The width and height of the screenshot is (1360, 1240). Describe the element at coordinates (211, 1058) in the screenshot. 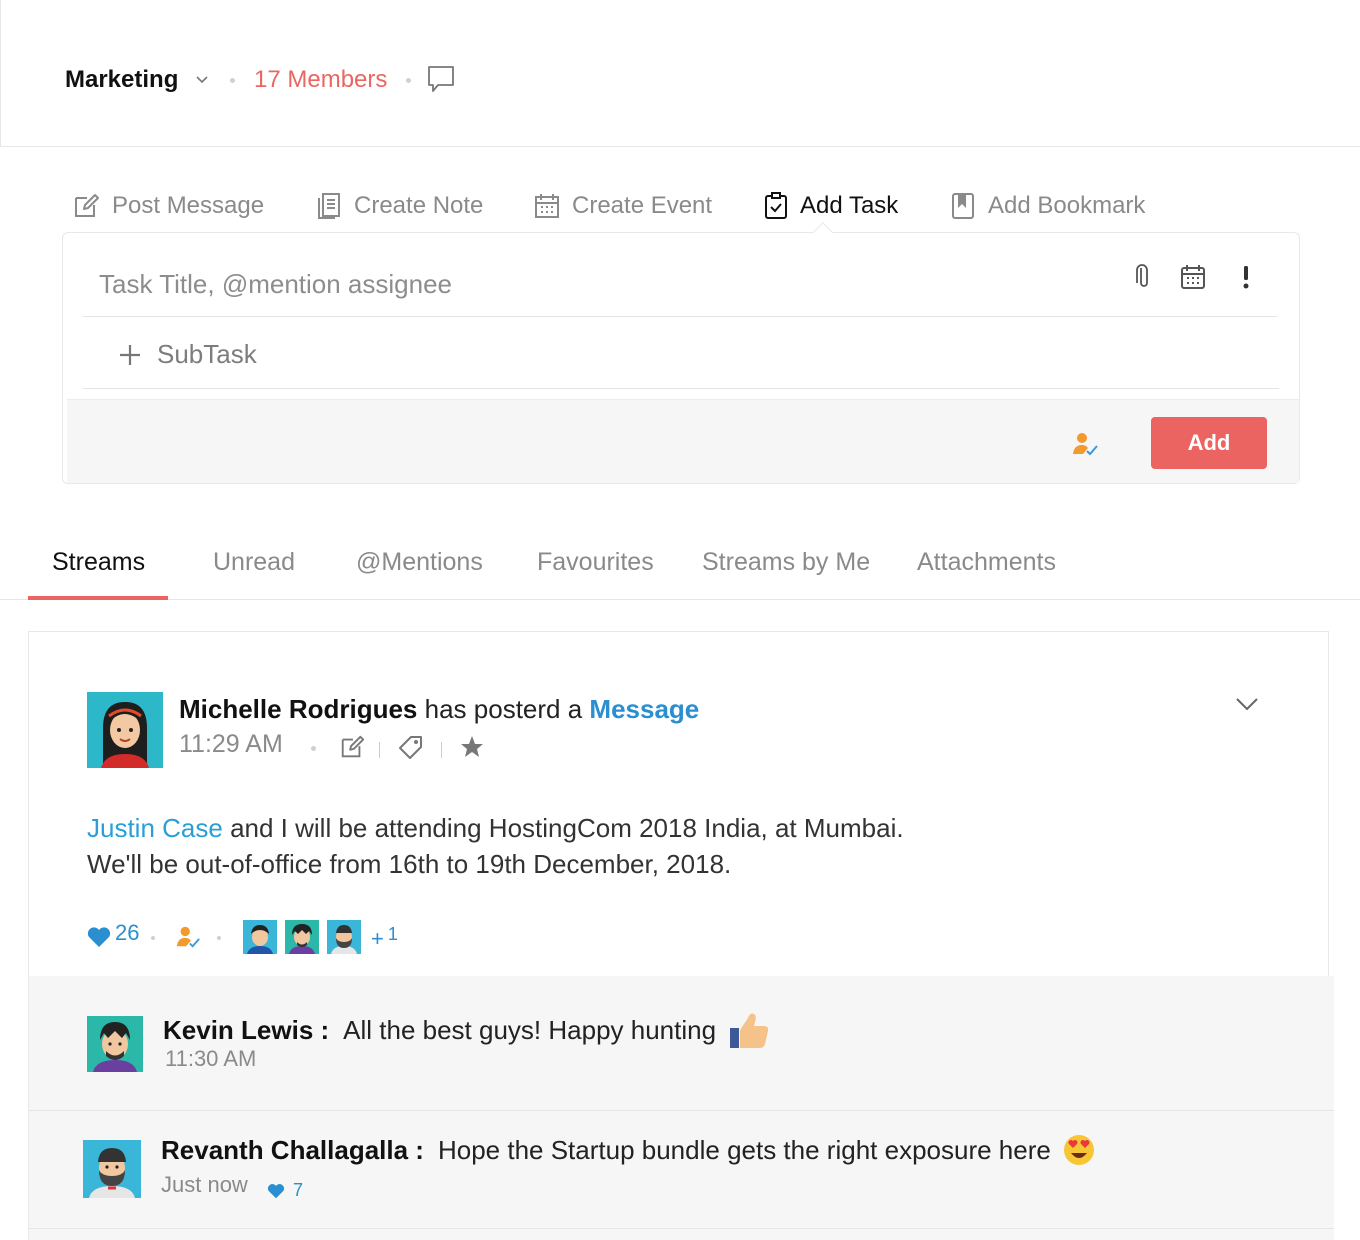

I see `comment-time: 11:30 AM` at that location.